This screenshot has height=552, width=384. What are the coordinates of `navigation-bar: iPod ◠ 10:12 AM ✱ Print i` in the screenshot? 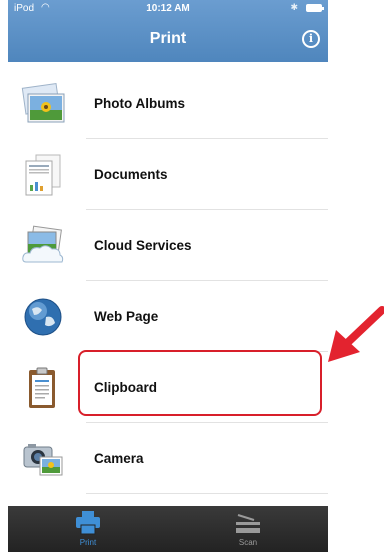 It's located at (168, 31).